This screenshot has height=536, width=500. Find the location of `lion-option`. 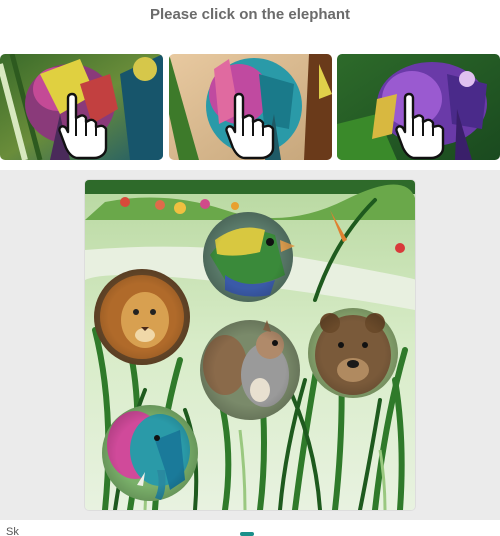

lion-option is located at coordinates (142, 317).